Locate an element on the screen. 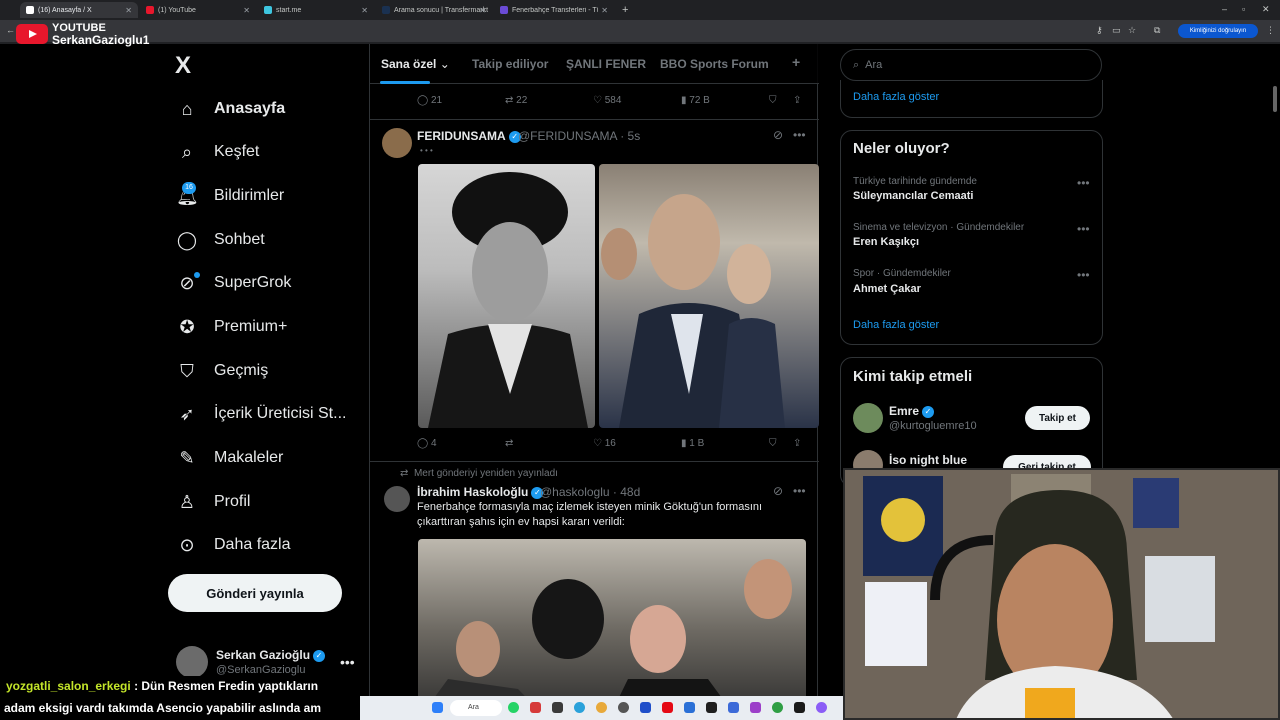  like-button: ♡ 16 is located at coordinates (604, 443).